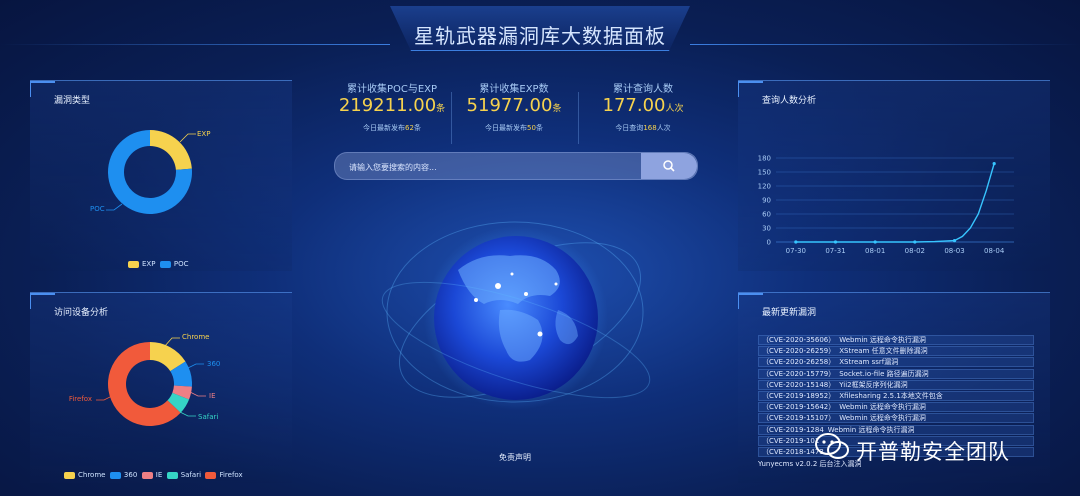  What do you see at coordinates (799, 351) in the screenshot?
I see `cve-id: （CVE-2020-26259）` at bounding box center [799, 351].